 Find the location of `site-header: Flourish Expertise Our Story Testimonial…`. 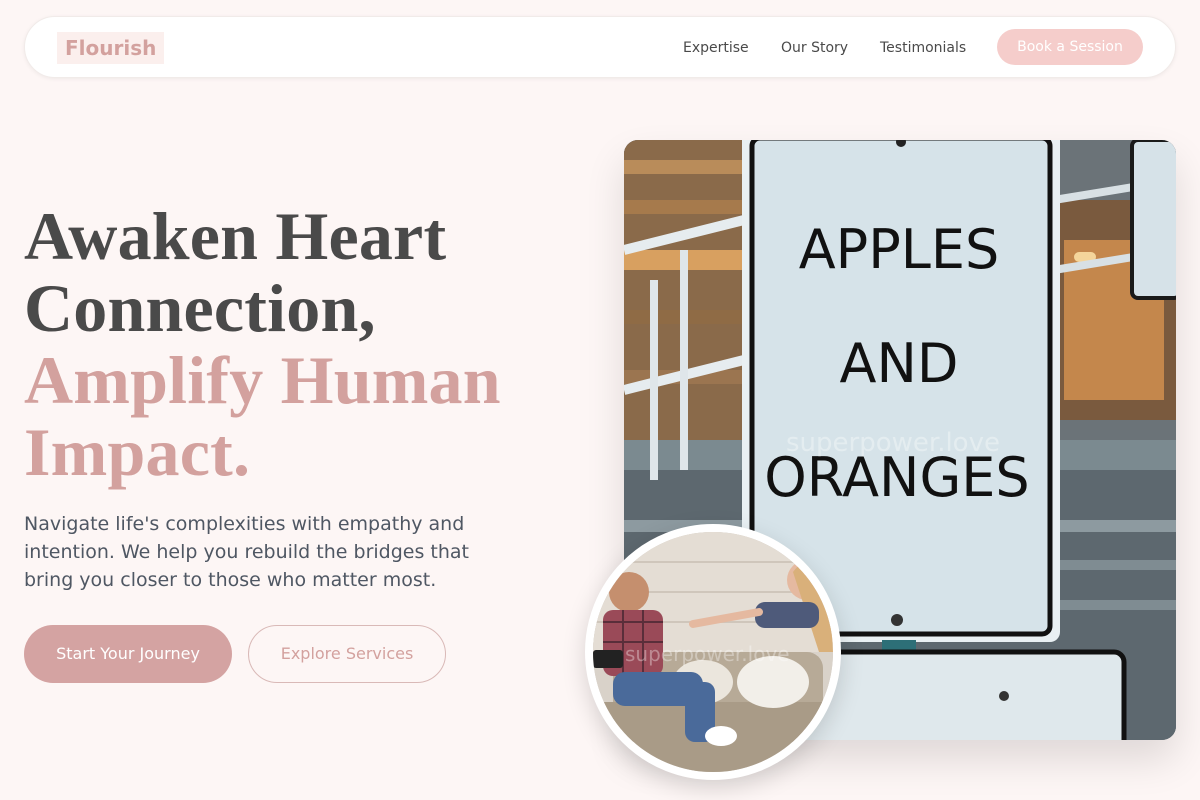

site-header: Flourish Expertise Our Story Testimonial… is located at coordinates (600, 47).